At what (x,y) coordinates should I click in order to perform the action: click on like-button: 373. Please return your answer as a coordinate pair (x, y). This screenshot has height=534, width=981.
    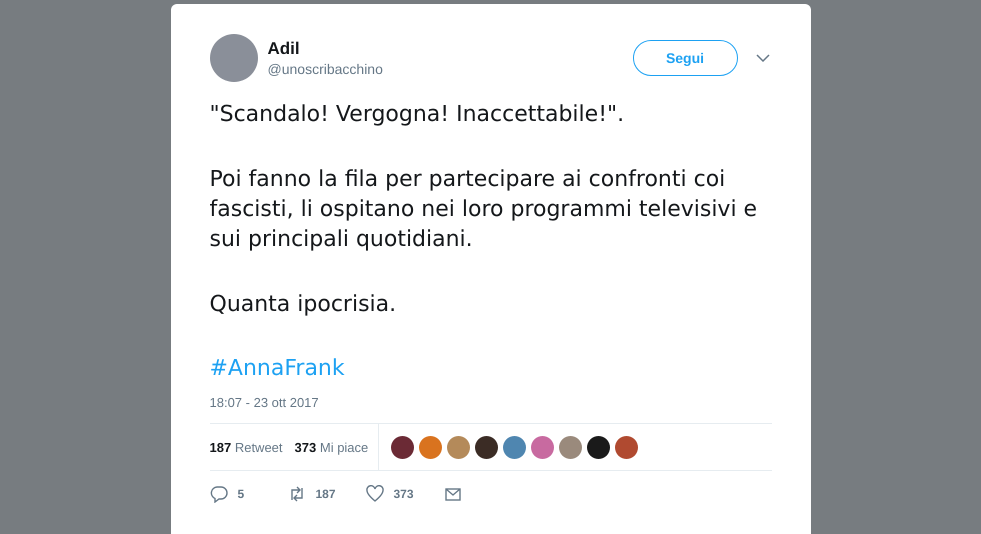
    Looking at the image, I should click on (405, 494).